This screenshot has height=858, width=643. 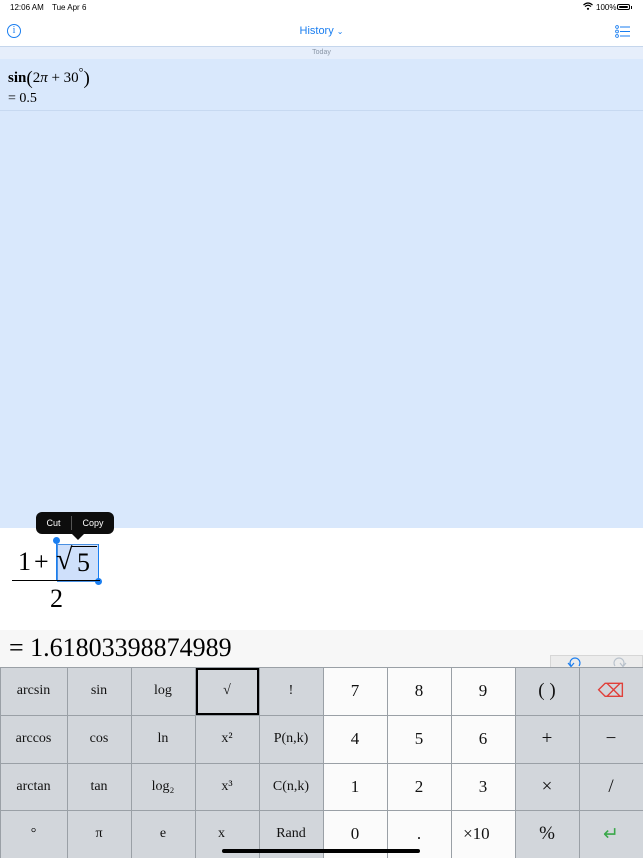 I want to click on cut-button: Cut, so click(x=53, y=523).